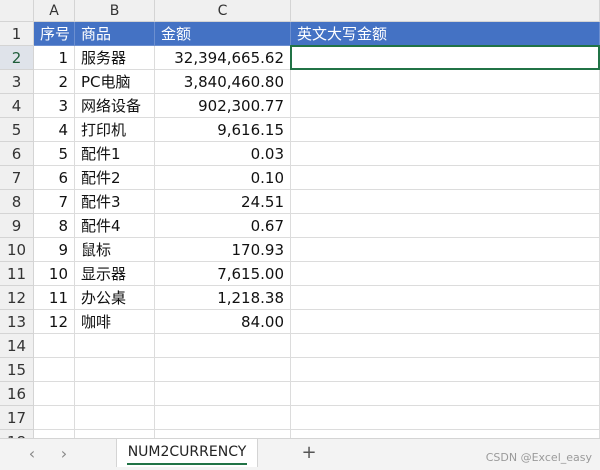  What do you see at coordinates (445, 11) in the screenshot?
I see `column-header-d` at bounding box center [445, 11].